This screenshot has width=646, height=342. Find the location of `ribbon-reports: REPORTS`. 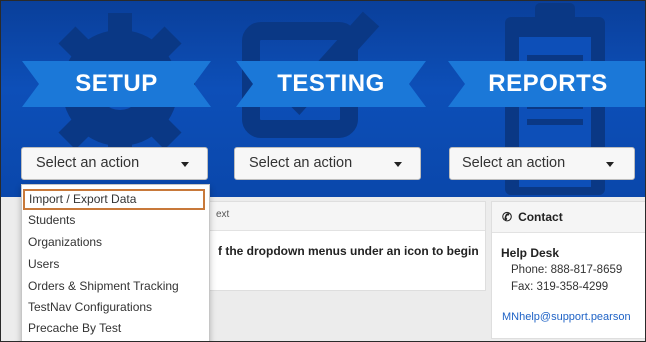

ribbon-reports: REPORTS is located at coordinates (546, 84).